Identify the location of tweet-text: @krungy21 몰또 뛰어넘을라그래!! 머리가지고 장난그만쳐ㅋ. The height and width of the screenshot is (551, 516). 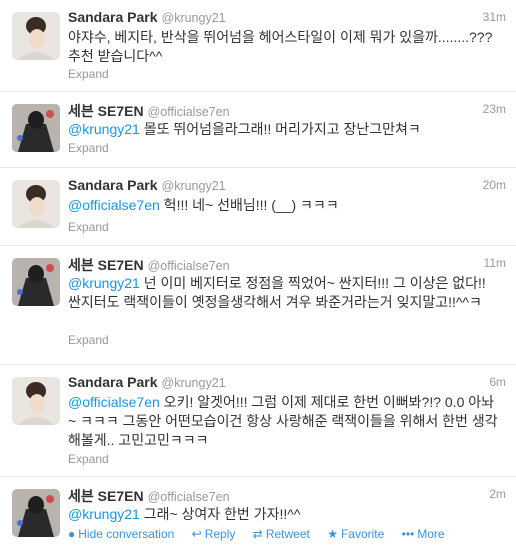
(283, 129).